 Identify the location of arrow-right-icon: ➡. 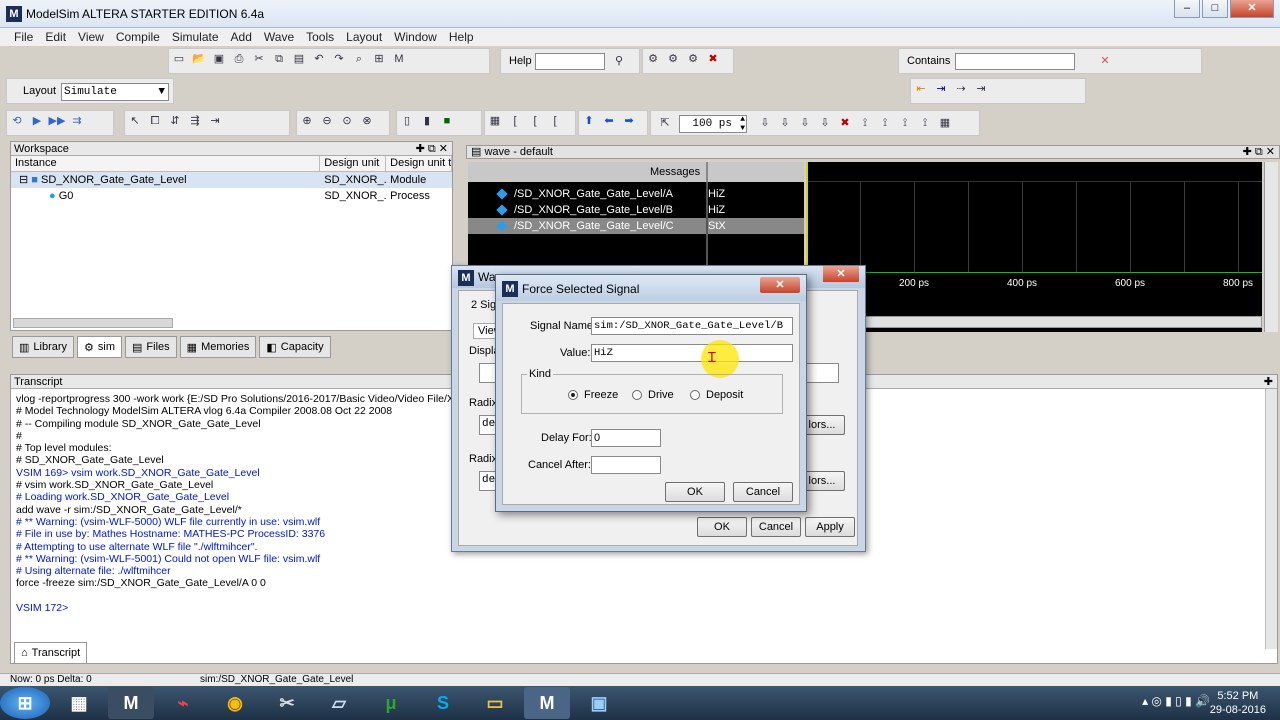
(629, 121).